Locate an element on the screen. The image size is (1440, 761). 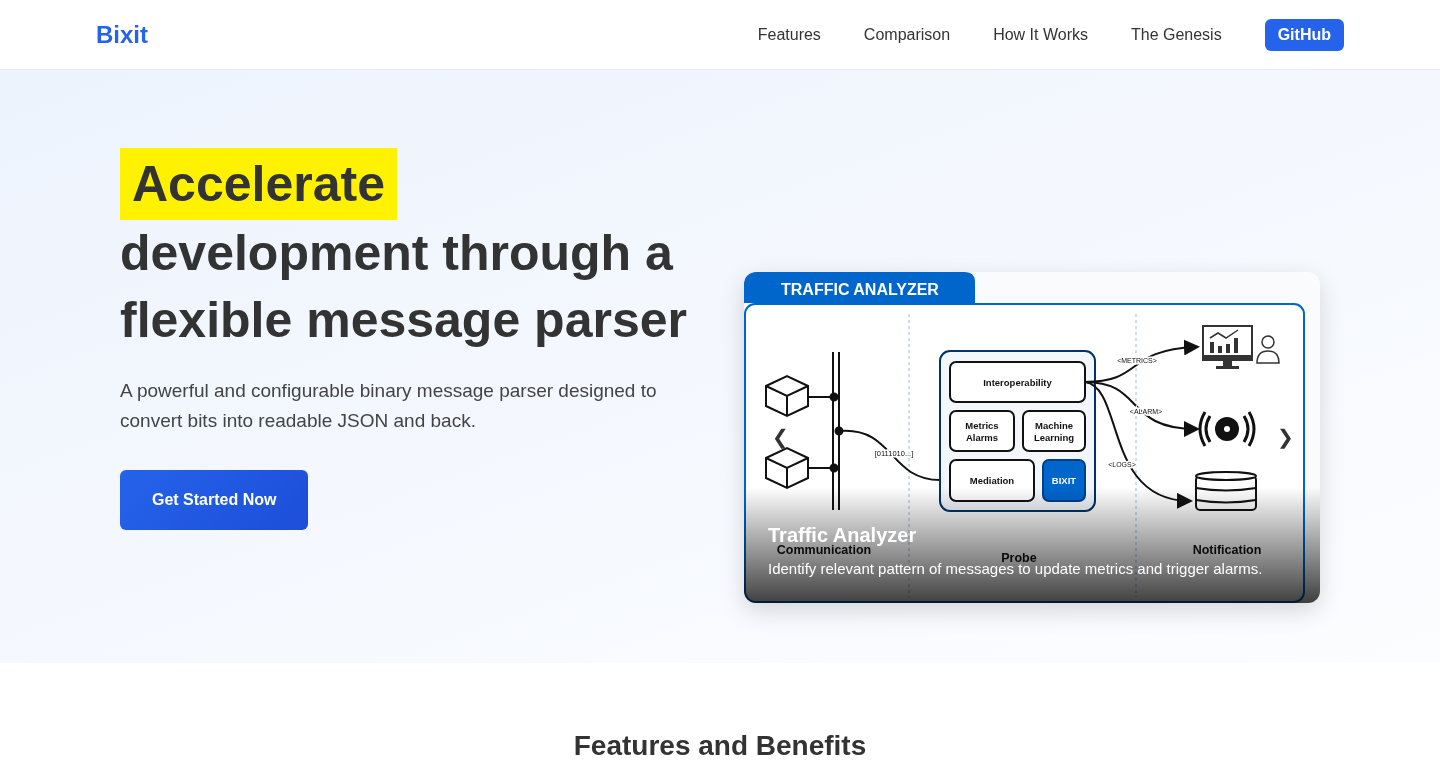
mediation-box: Mediation is located at coordinates (992, 480).